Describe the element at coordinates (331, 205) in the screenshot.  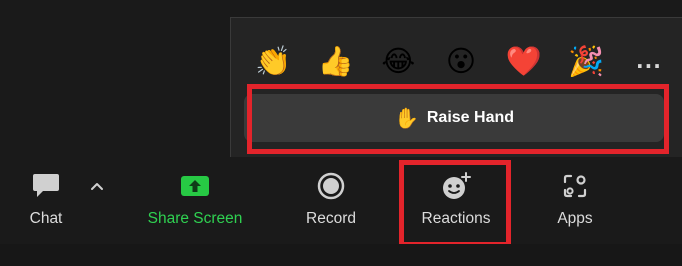
I see `record-button: Record` at that location.